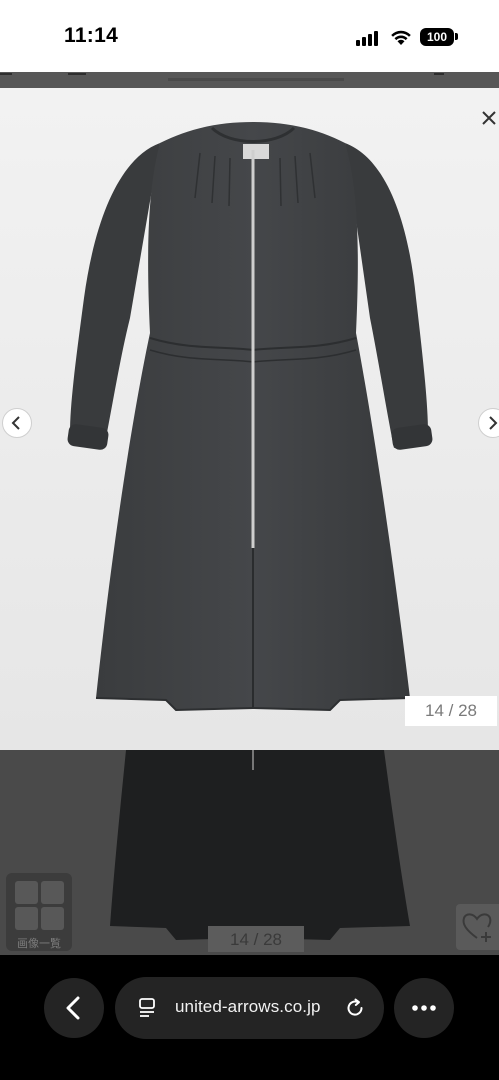 This screenshot has width=499, height=1080. Describe the element at coordinates (456, 36) in the screenshot. I see `battery-tip` at that location.